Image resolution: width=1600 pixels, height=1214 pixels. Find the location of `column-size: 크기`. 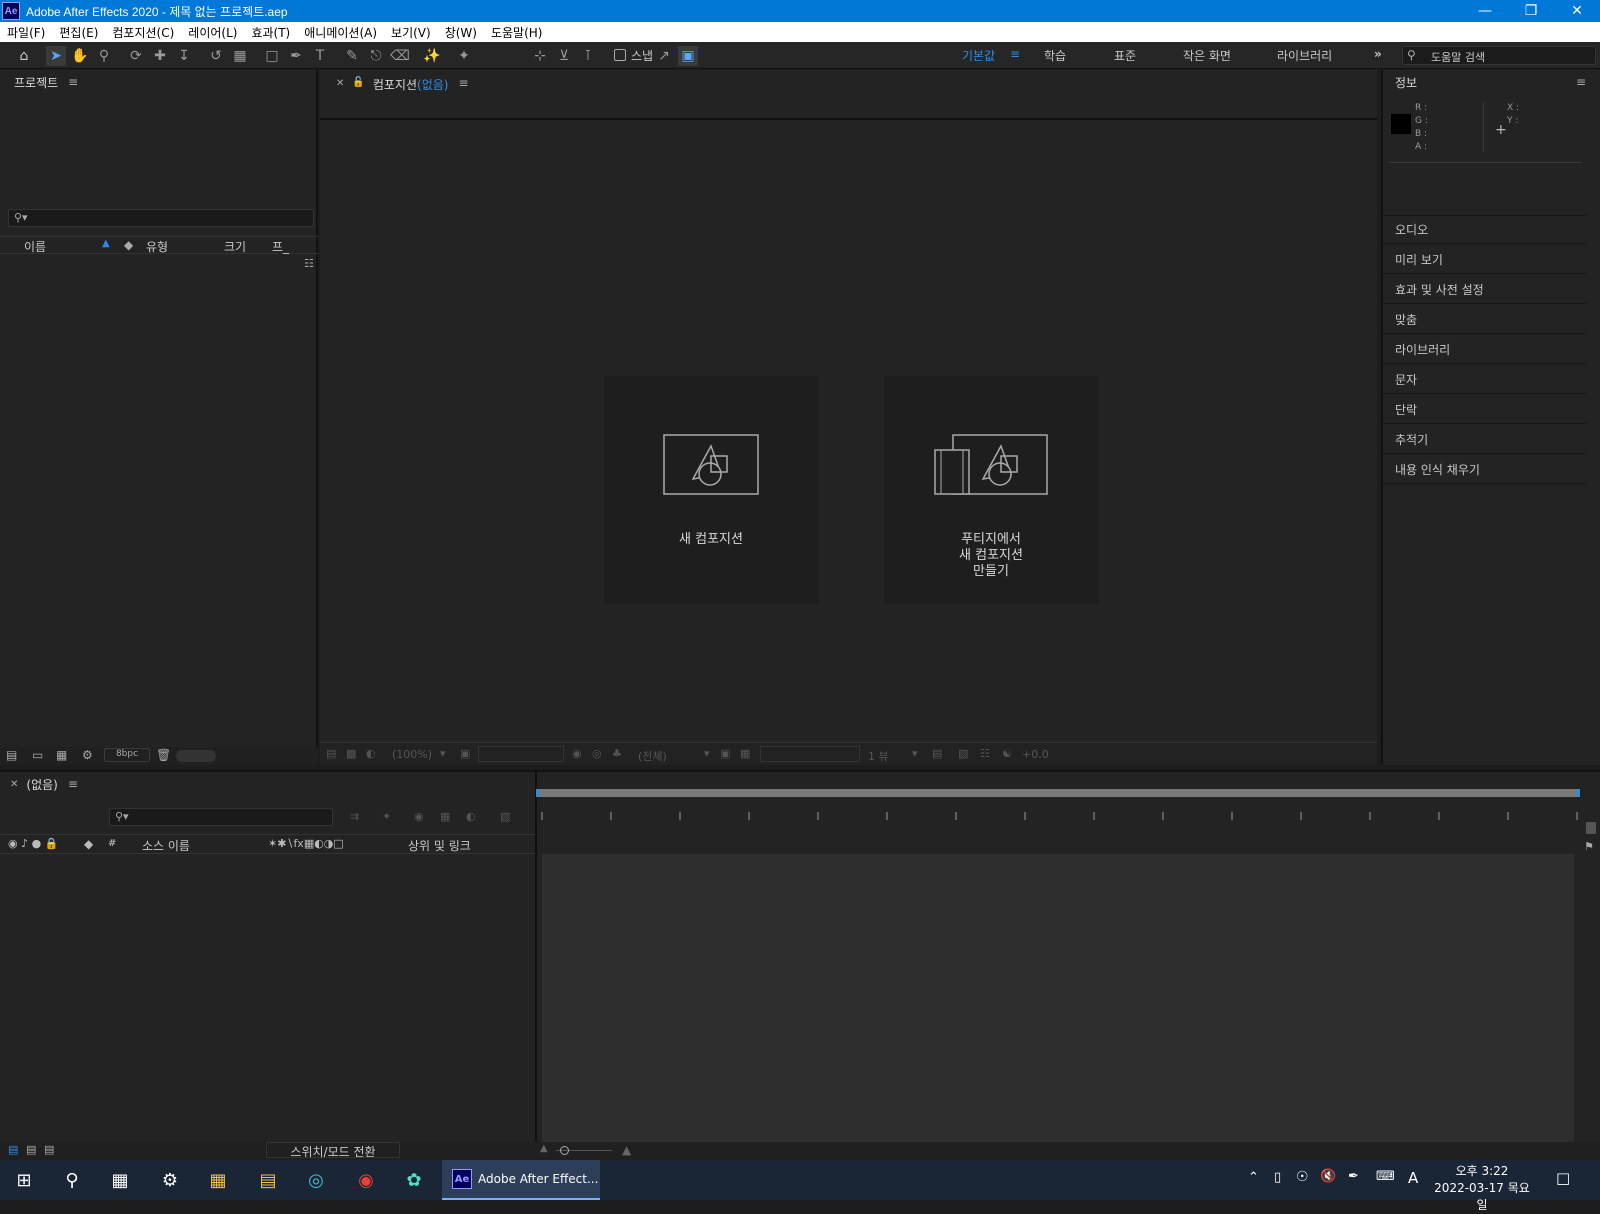

column-size: 크기 is located at coordinates (235, 246).